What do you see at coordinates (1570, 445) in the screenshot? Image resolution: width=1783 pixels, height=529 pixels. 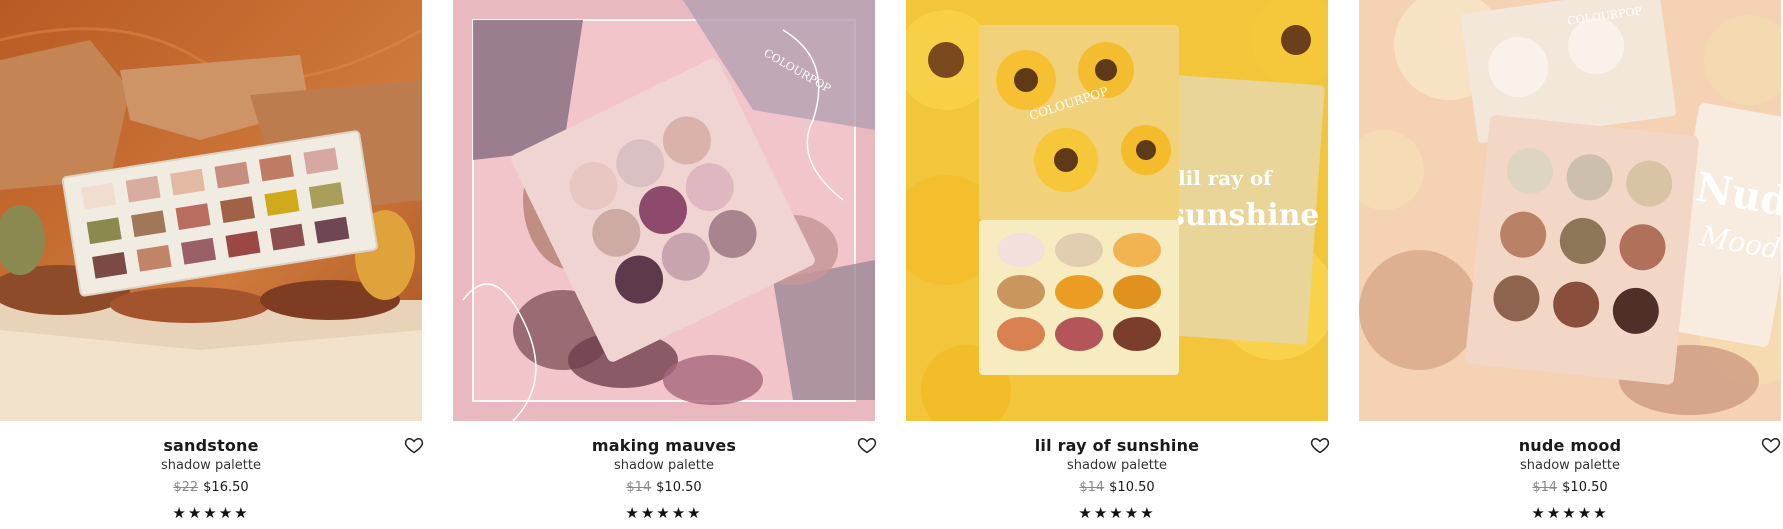 I see `product-name: nude mood` at bounding box center [1570, 445].